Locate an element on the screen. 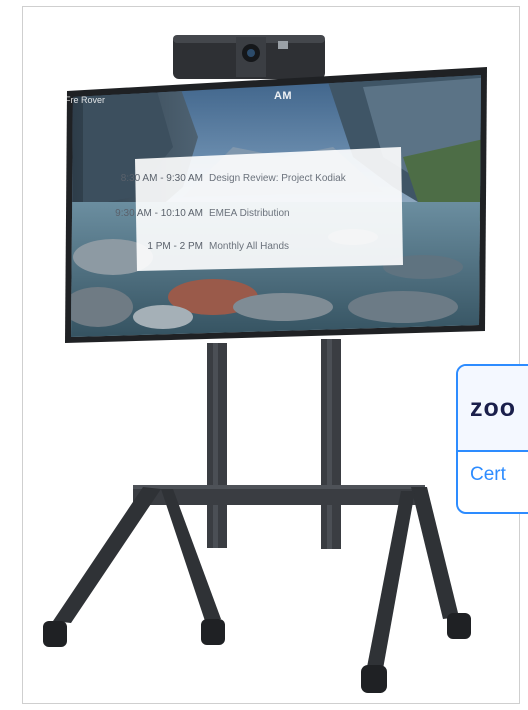 The height and width of the screenshot is (710, 528). screen-corner-text: Fre Rover is located at coordinates (85, 100).